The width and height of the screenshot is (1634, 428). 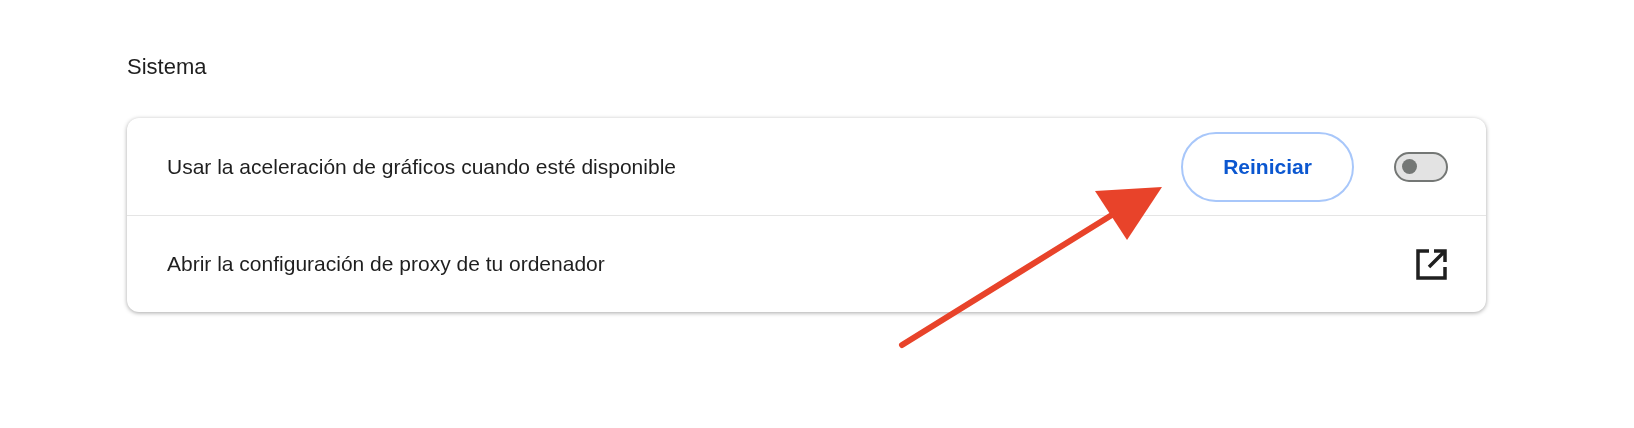 I want to click on section-title: Sistema, so click(x=167, y=67).